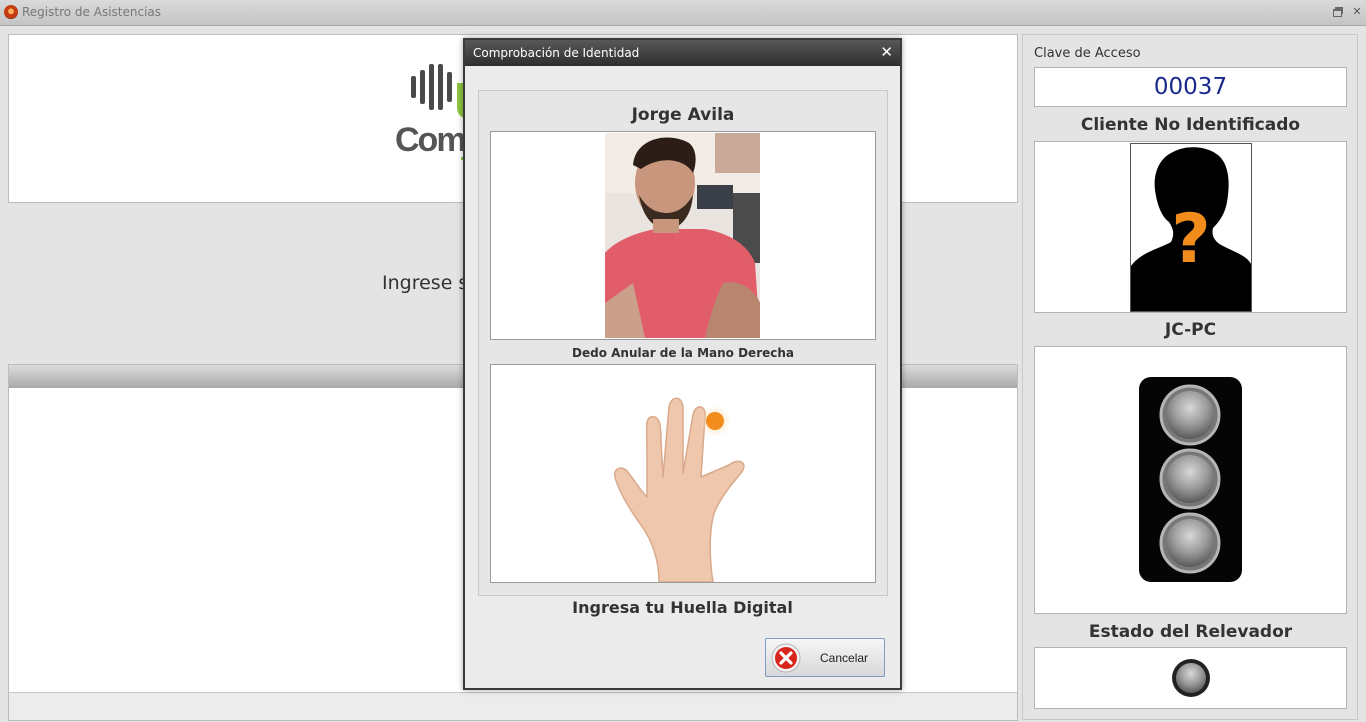 The height and width of the screenshot is (722, 1366). I want to click on finger-label: Dedo Anular de la Mano Derecha, so click(683, 353).